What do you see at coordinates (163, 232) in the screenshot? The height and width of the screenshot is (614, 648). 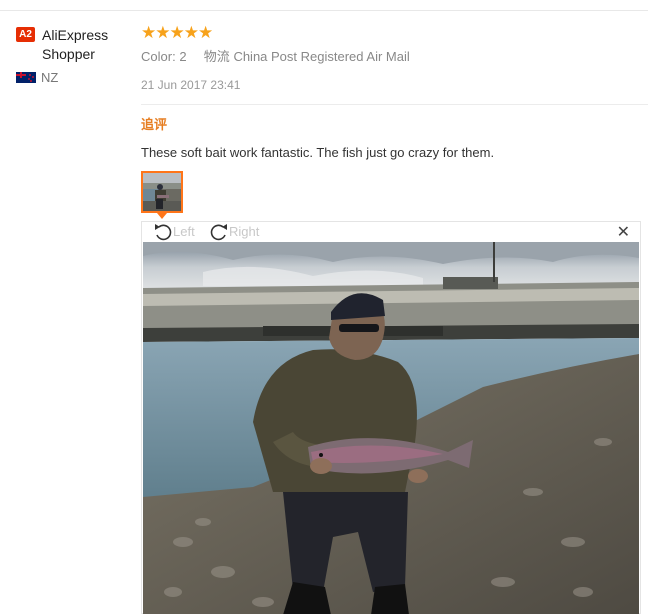 I see `rotate-left-icon` at bounding box center [163, 232].